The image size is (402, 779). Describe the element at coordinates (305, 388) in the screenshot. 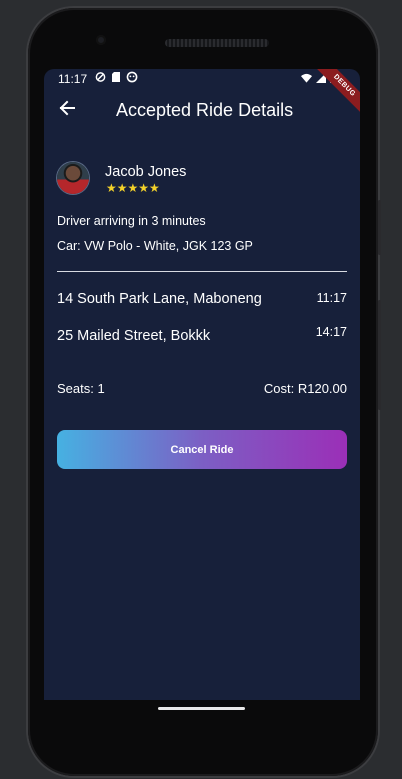

I see `ride-cost: Cost: R120.00` at that location.